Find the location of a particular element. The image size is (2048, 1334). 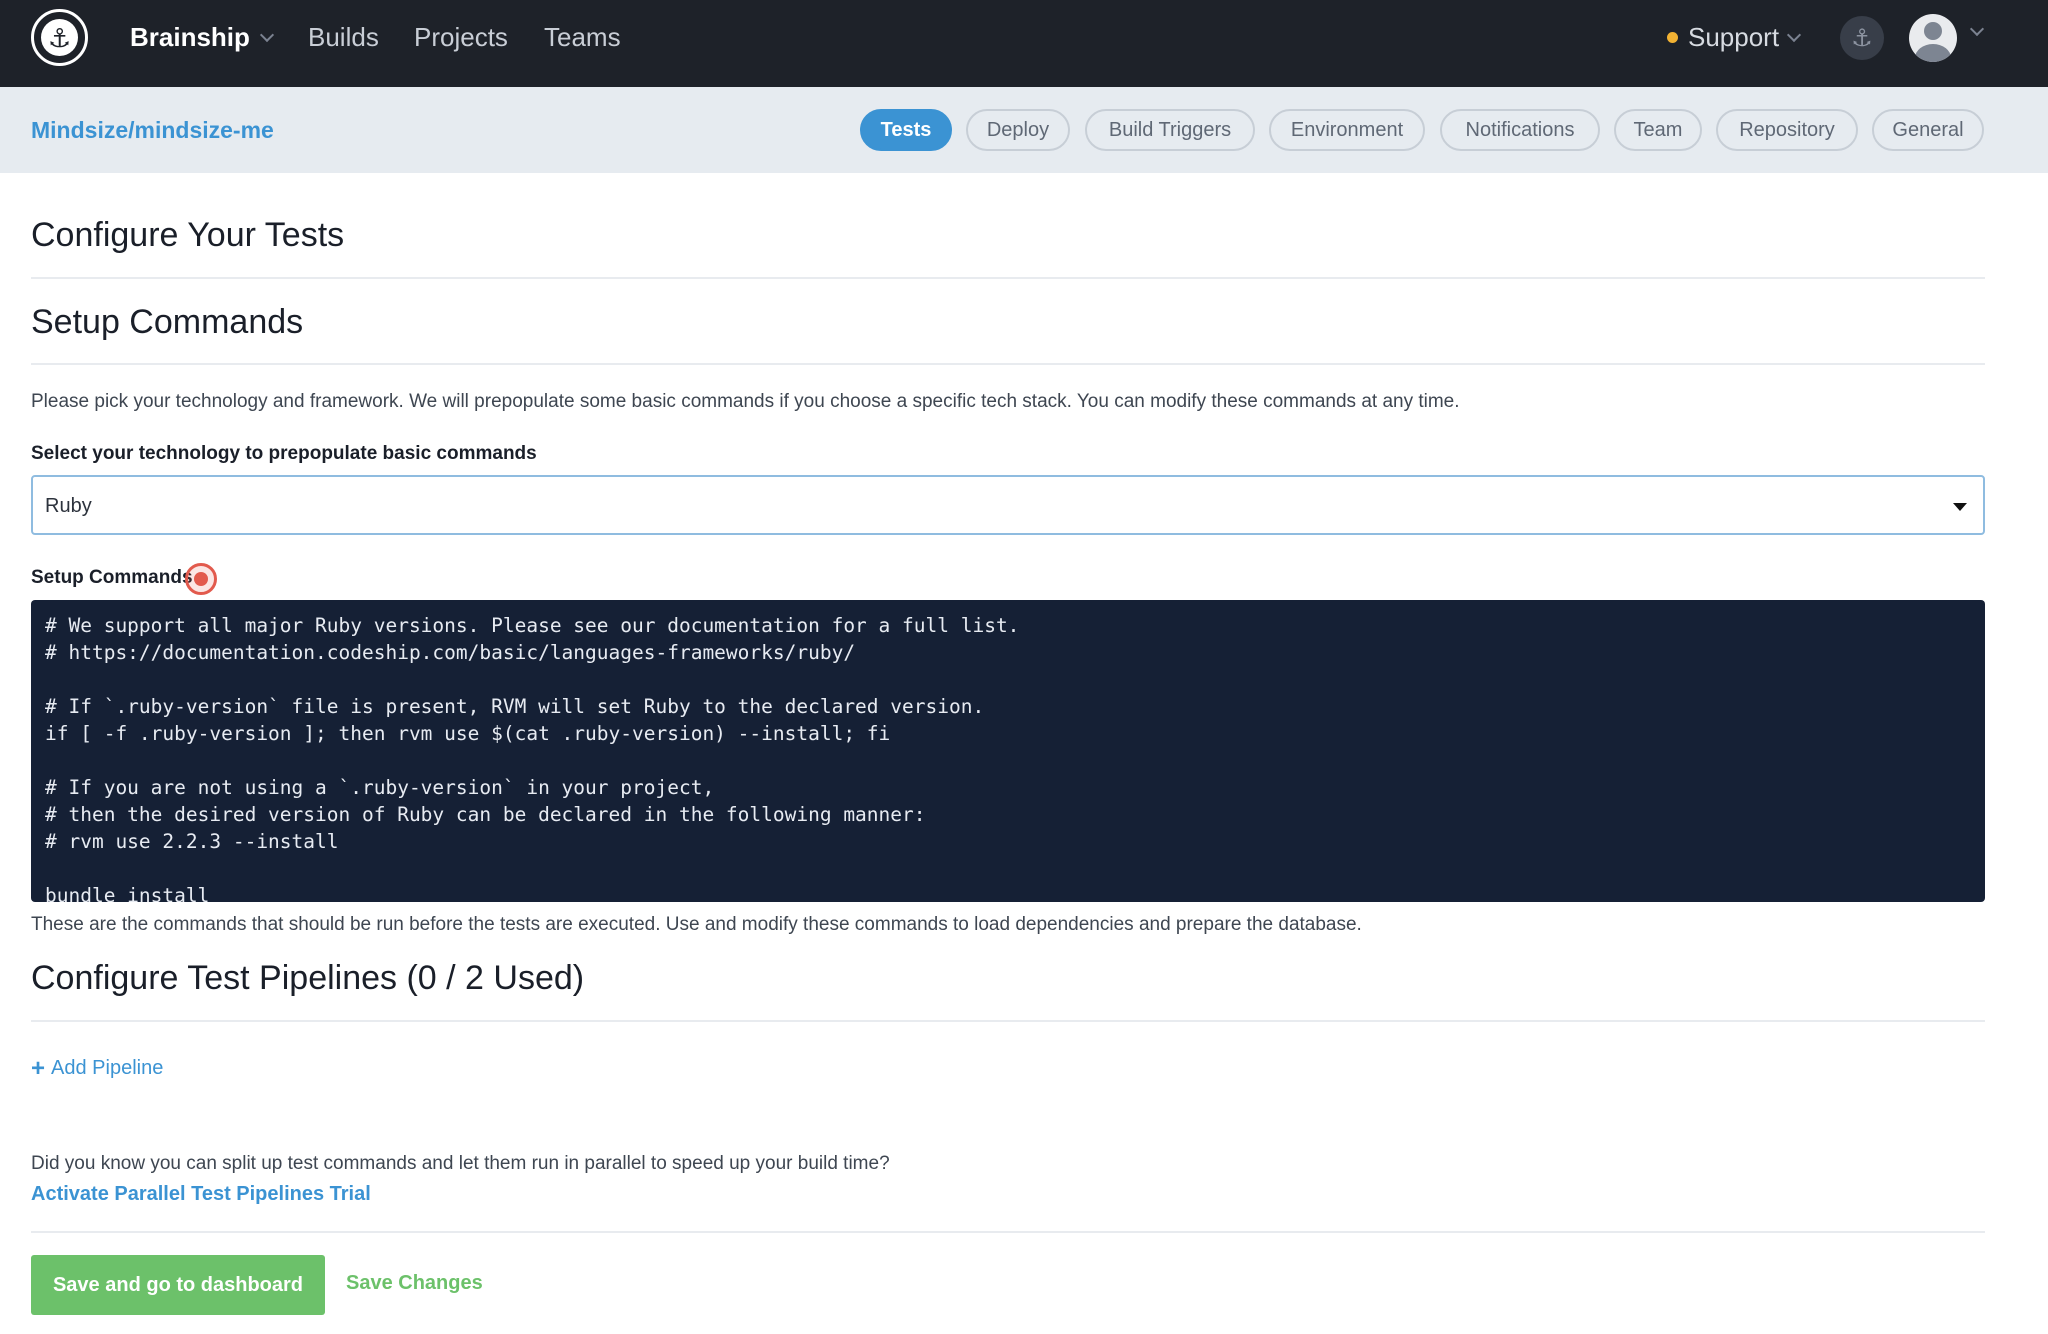

brand-name: Brainship is located at coordinates (190, 37).